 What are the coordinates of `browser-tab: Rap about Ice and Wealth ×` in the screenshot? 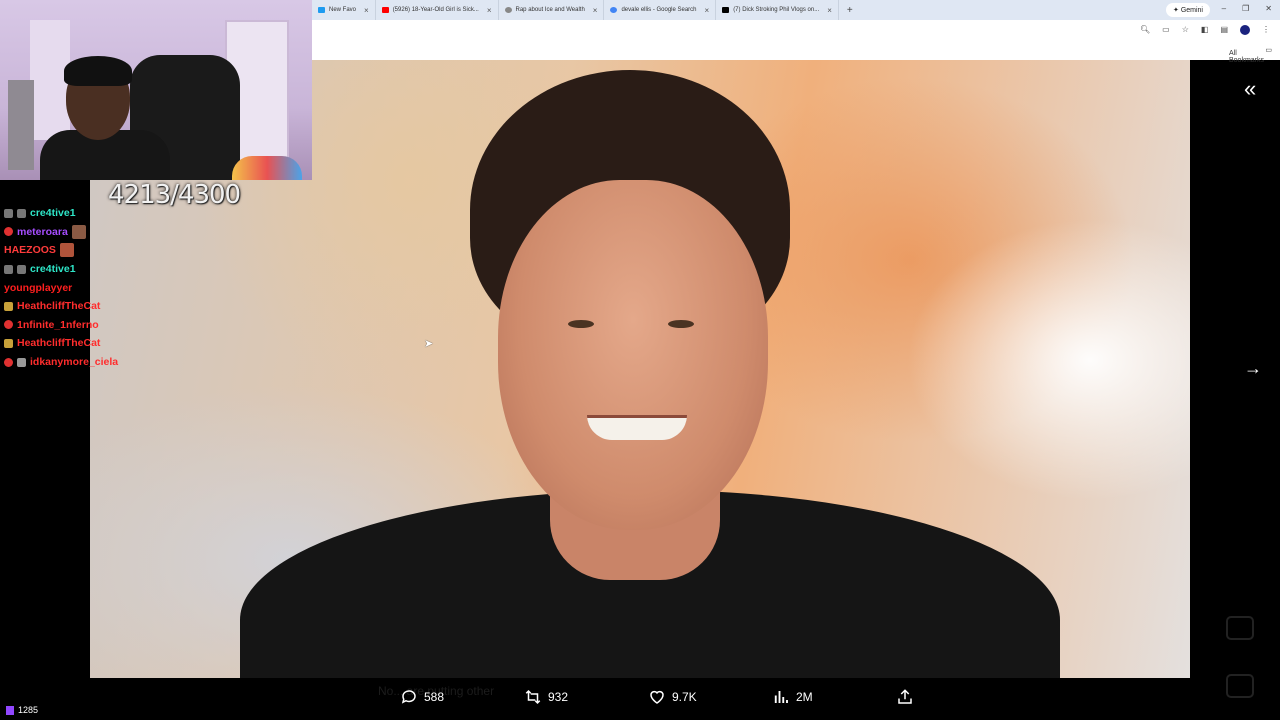 It's located at (552, 10).